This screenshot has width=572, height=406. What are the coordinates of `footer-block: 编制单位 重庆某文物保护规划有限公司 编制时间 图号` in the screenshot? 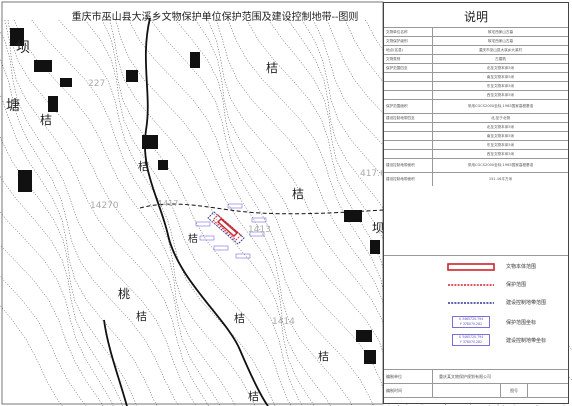 It's located at (476, 383).